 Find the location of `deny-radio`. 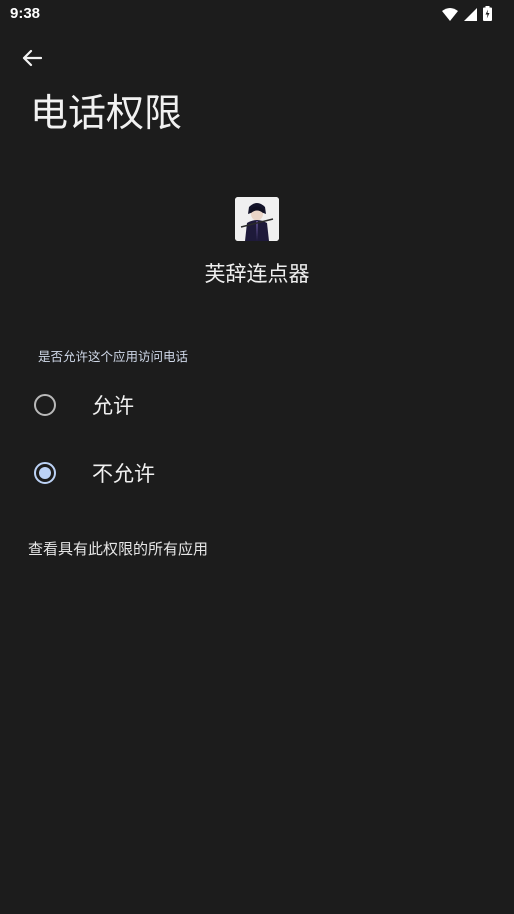

deny-radio is located at coordinates (45, 473).